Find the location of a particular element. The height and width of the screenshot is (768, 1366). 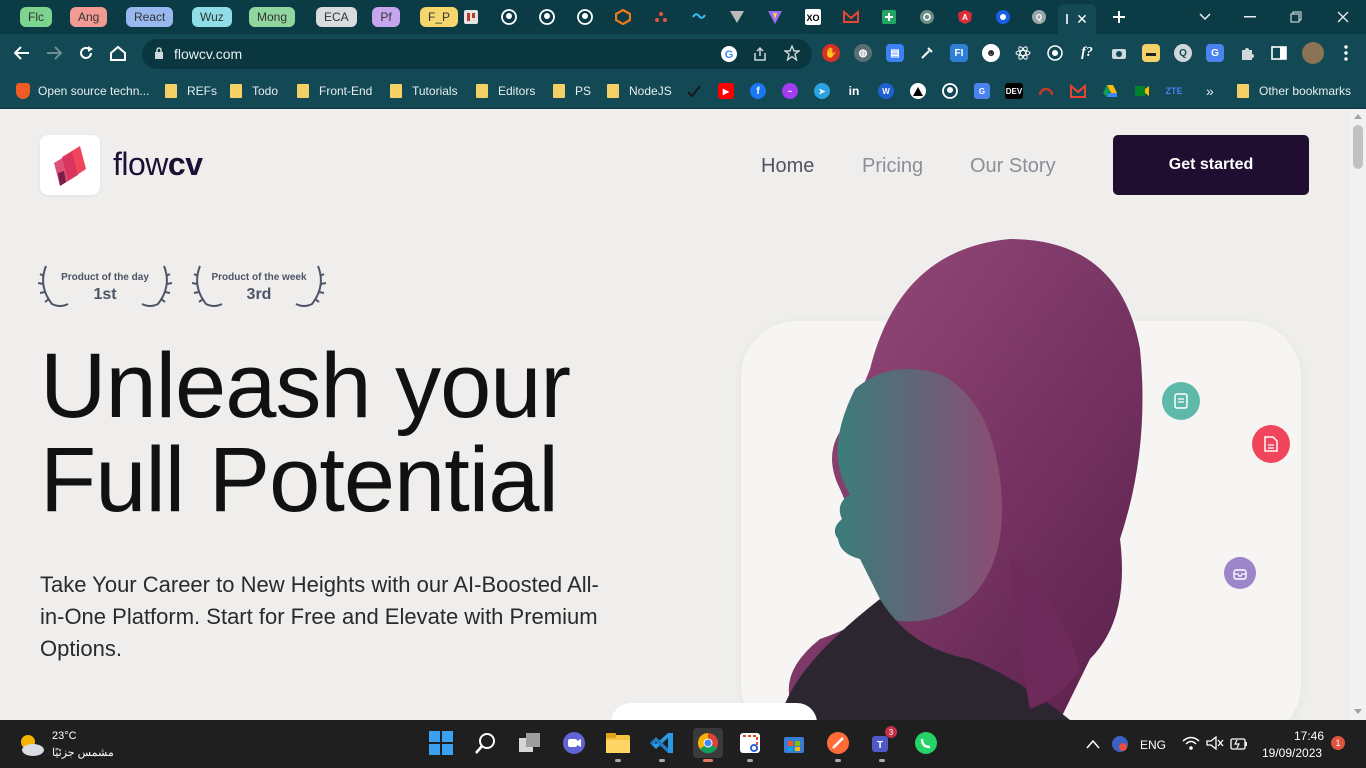

reload-button is located at coordinates (86, 53).